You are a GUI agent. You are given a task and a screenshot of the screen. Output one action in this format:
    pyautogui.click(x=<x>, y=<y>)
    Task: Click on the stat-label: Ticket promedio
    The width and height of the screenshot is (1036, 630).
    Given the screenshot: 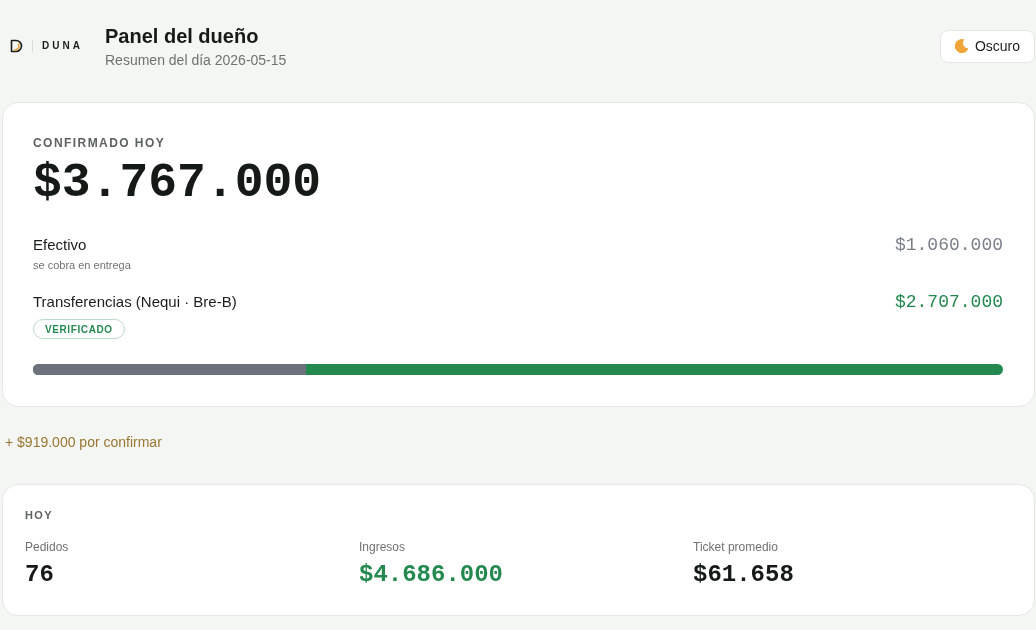 What is the action you would take?
    pyautogui.click(x=735, y=547)
    